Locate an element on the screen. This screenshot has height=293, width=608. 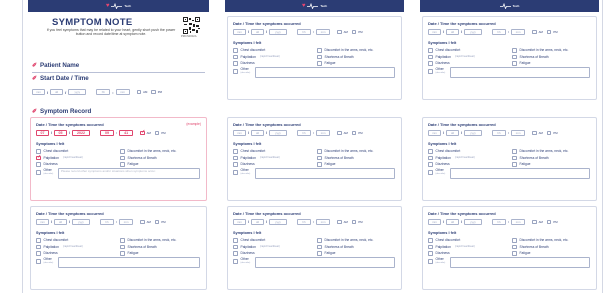
start-month-field: mm is located at coordinates (38, 92).